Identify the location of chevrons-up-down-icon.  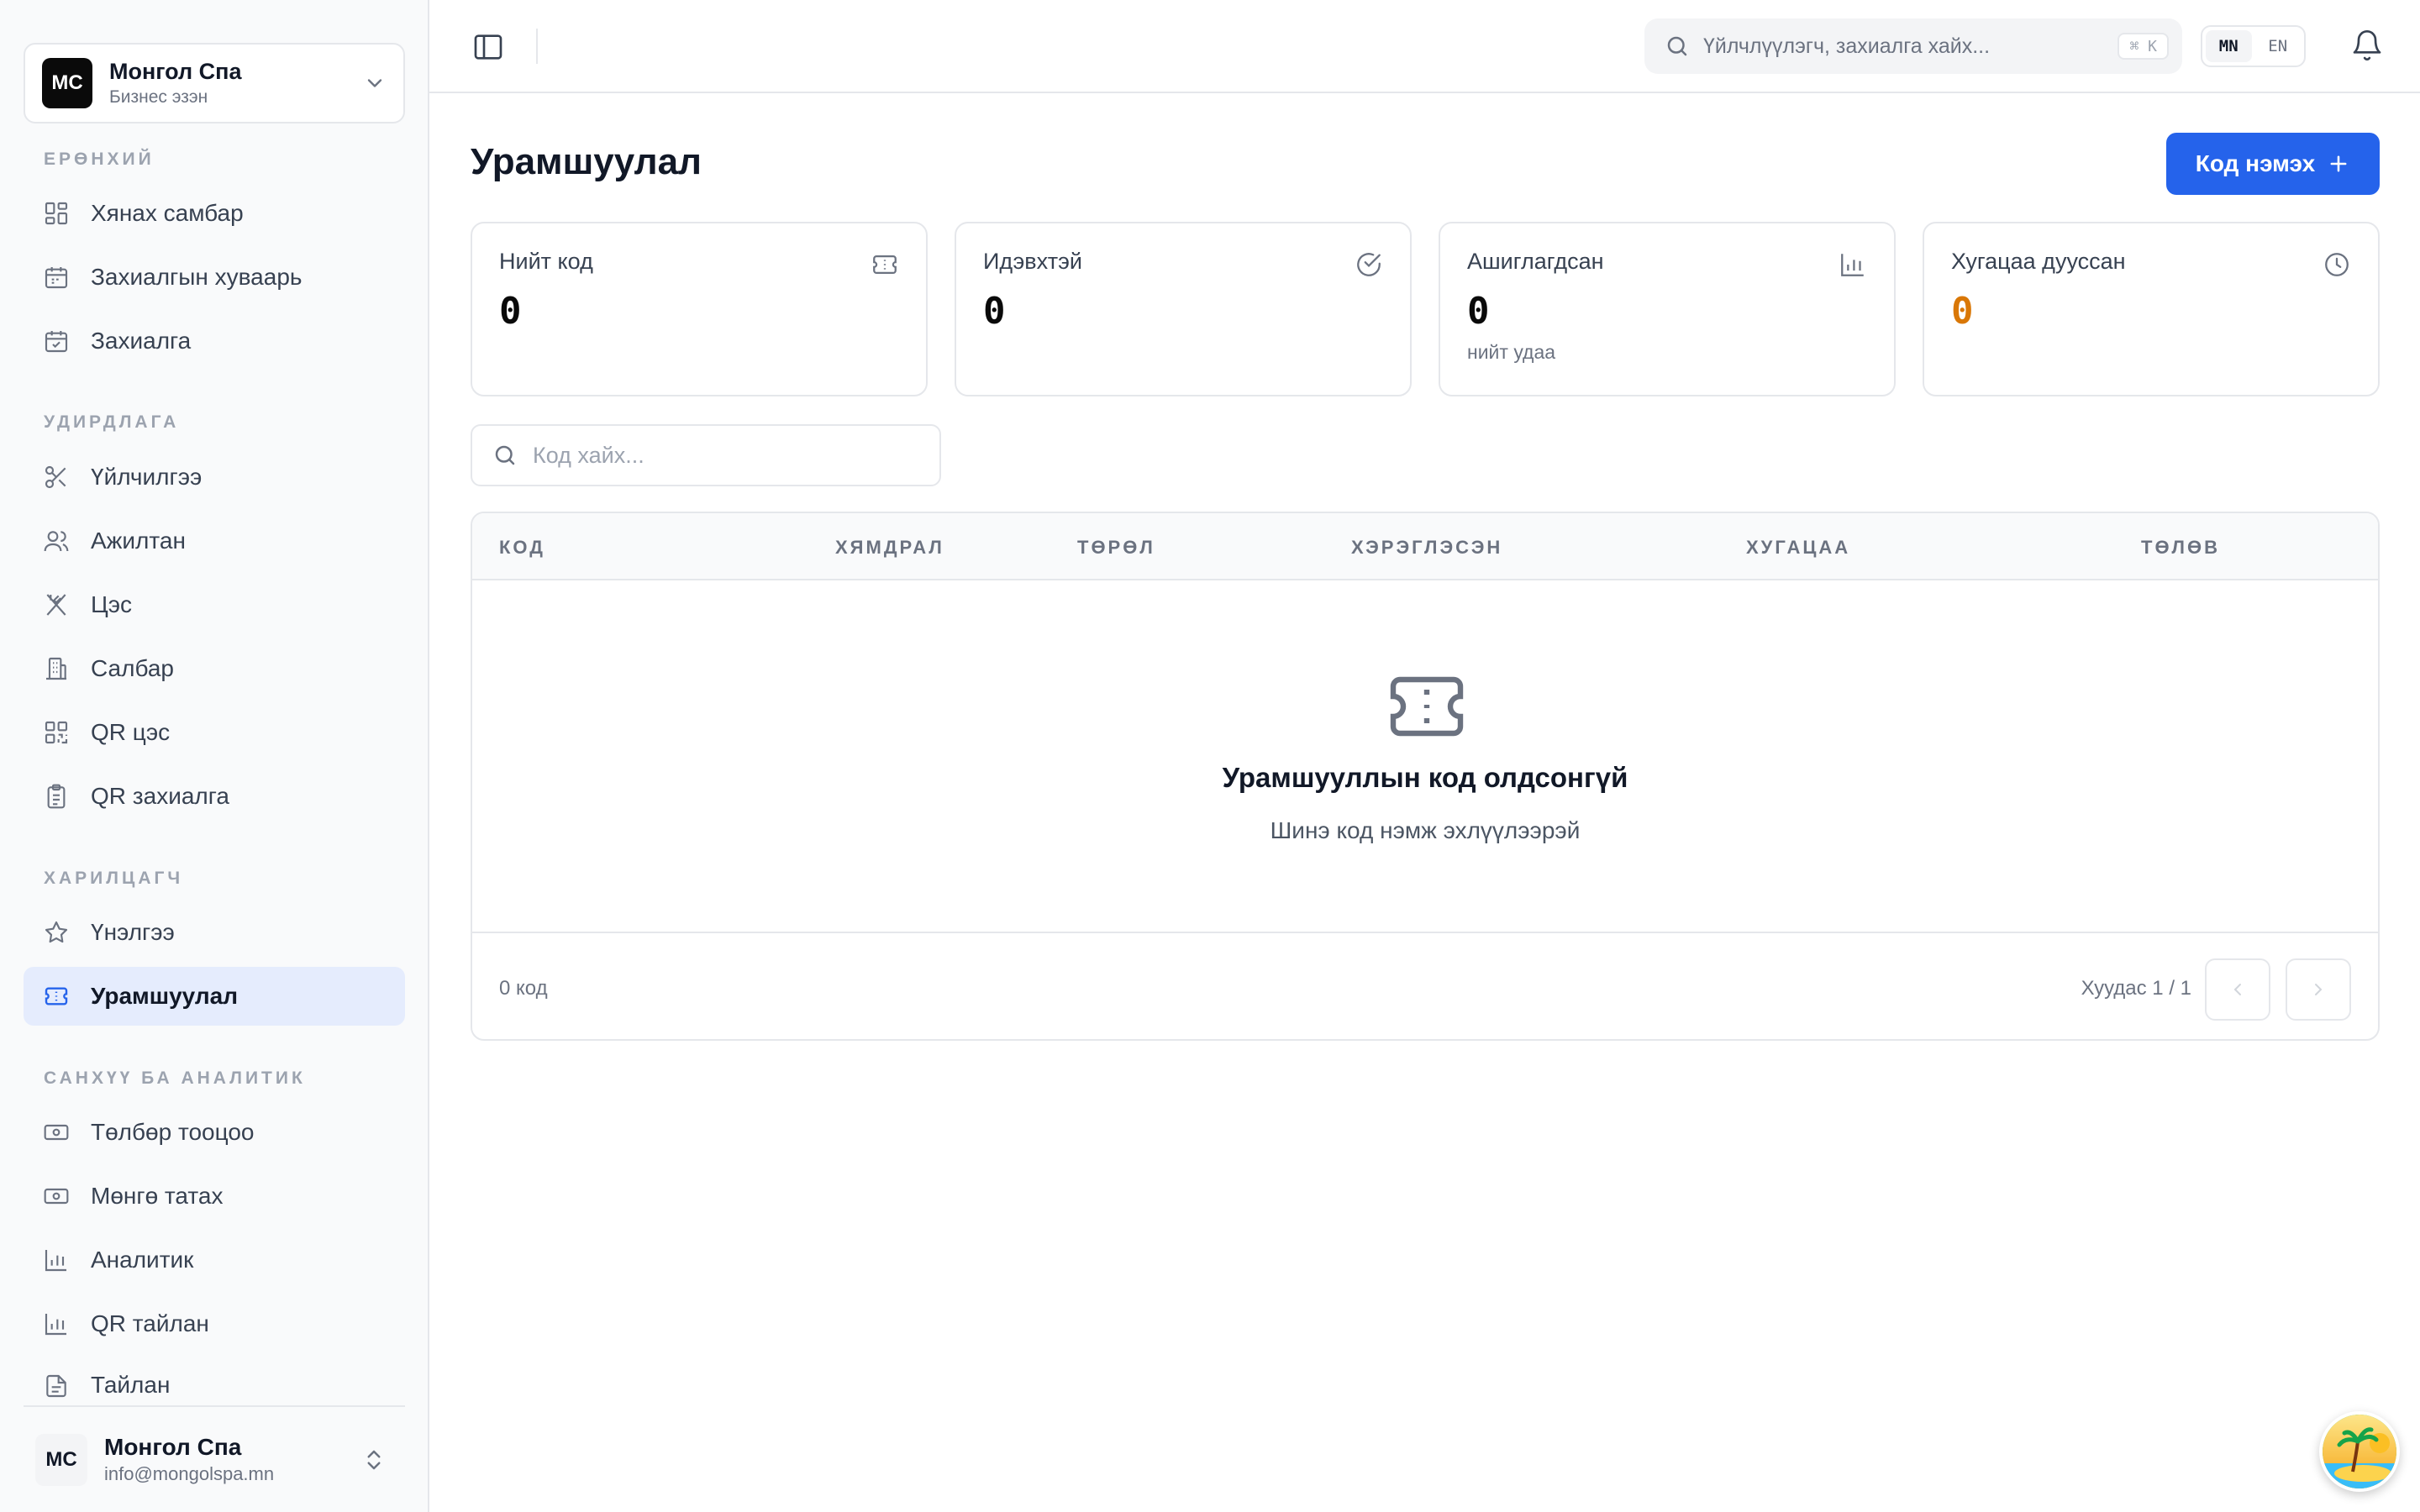
(374, 1459).